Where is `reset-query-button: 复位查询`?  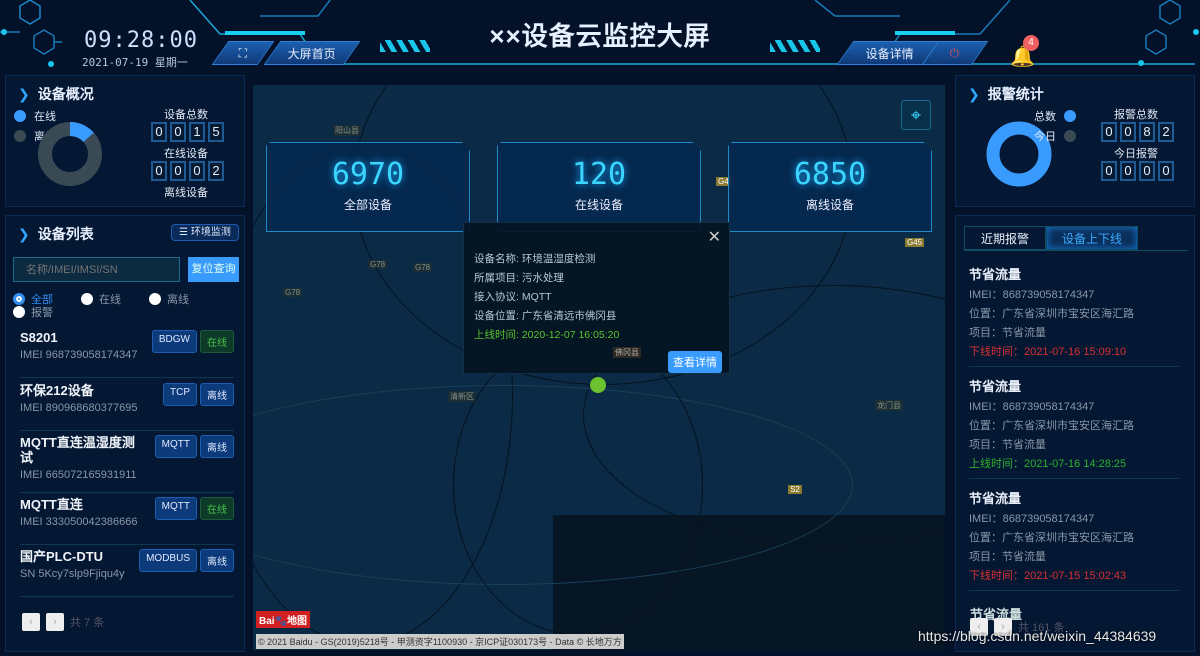 reset-query-button: 复位查询 is located at coordinates (213, 269).